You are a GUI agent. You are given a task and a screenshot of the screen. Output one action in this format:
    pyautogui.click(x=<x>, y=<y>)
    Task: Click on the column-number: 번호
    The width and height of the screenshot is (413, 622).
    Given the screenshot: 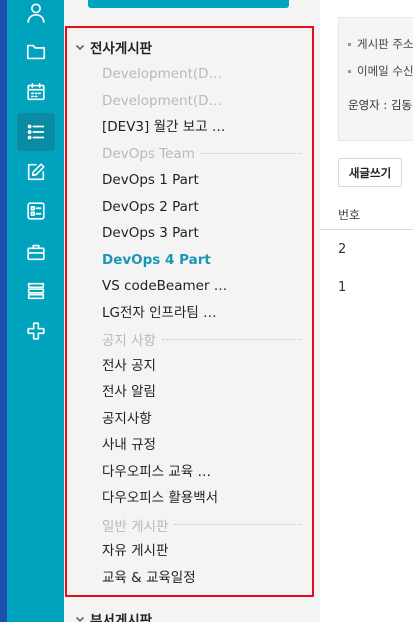 What is the action you would take?
    pyautogui.click(x=349, y=215)
    